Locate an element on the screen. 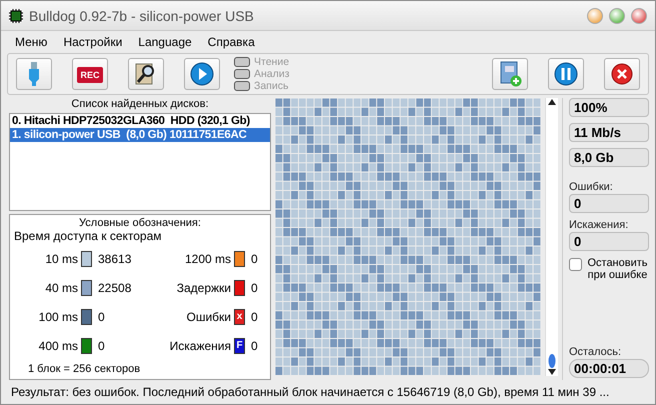 Image resolution: width=656 pixels, height=405 pixels. minimize-button is located at coordinates (595, 16).